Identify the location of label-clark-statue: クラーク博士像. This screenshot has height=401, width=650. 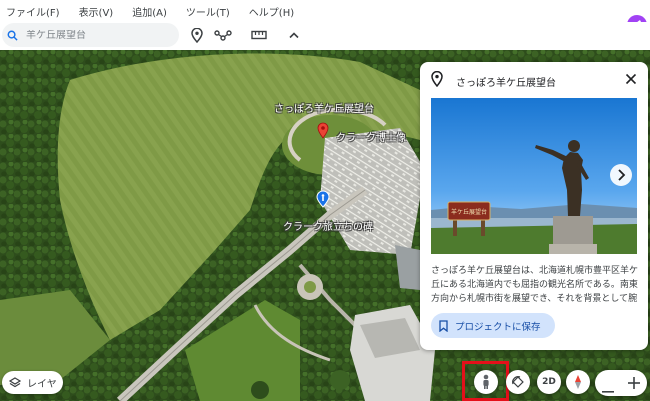
(371, 136).